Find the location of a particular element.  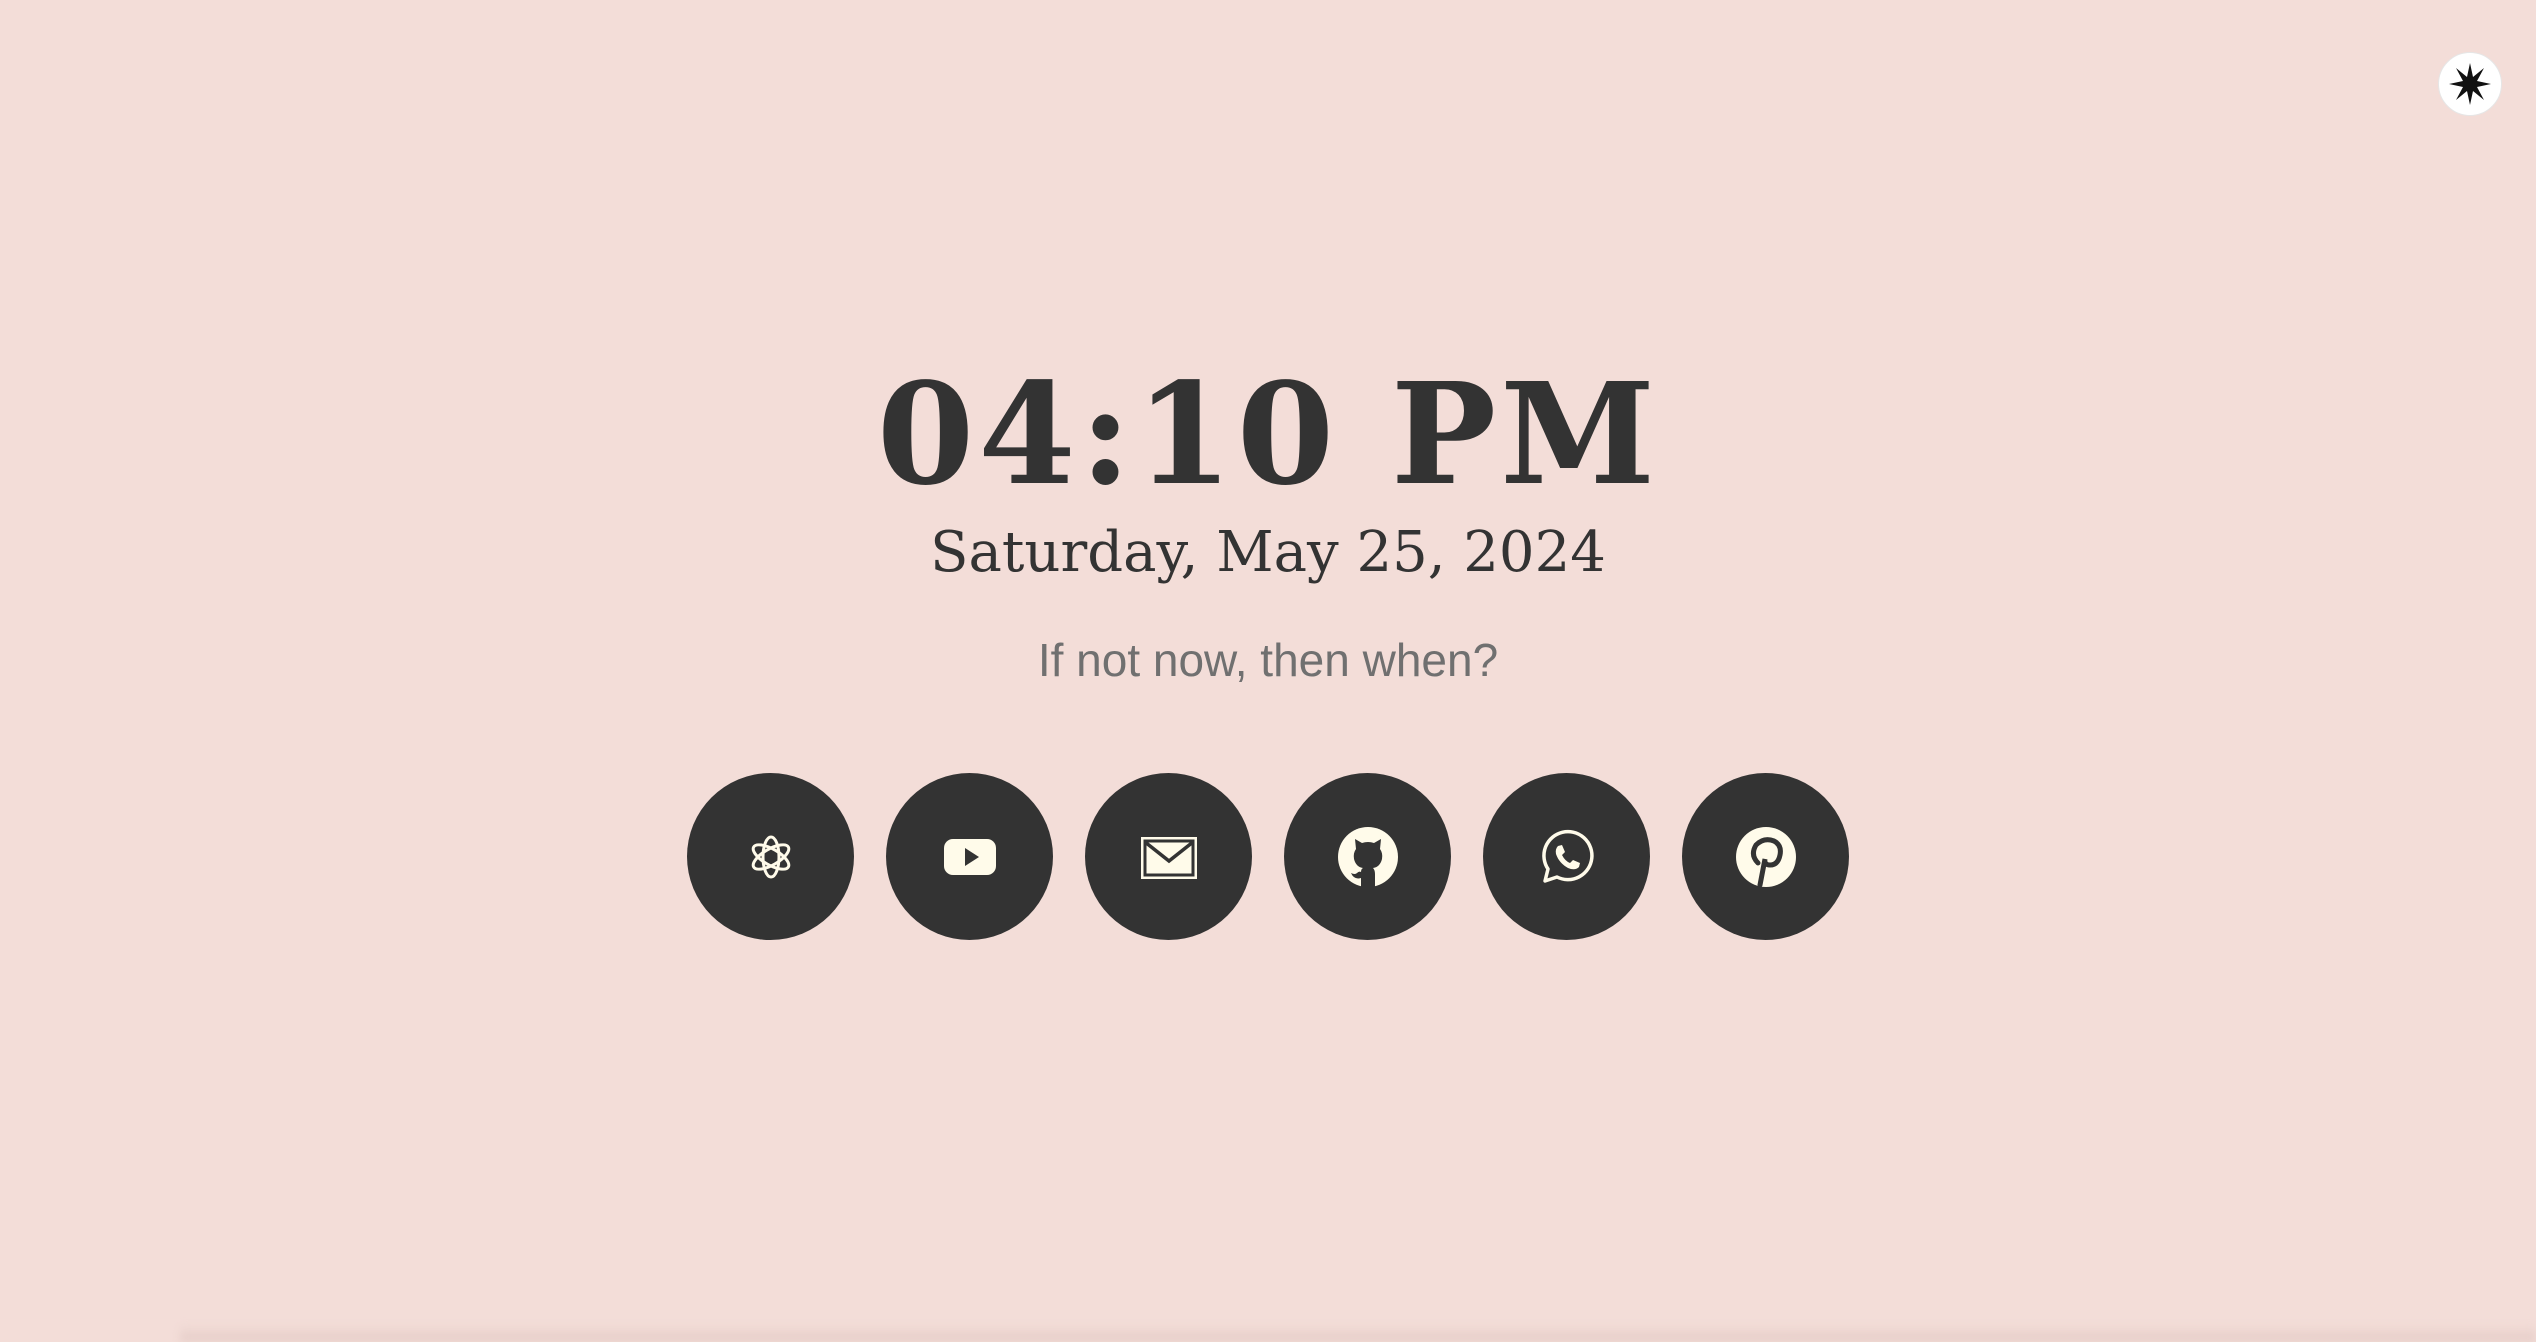

openai-icon is located at coordinates (770, 856).